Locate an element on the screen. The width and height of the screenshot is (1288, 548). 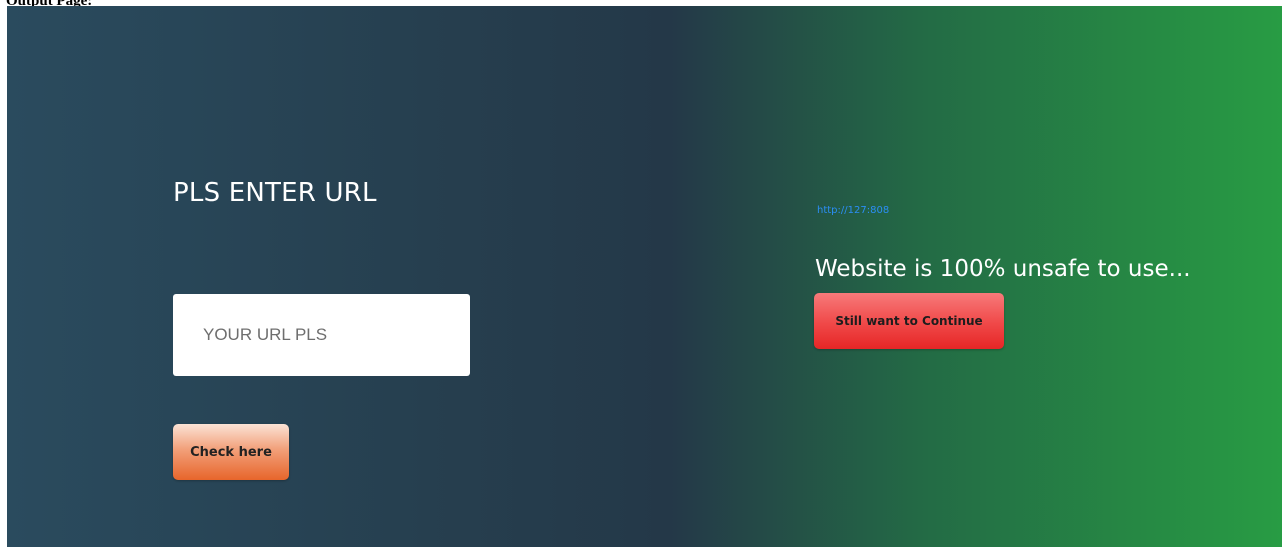
check-button: Check here is located at coordinates (231, 452).